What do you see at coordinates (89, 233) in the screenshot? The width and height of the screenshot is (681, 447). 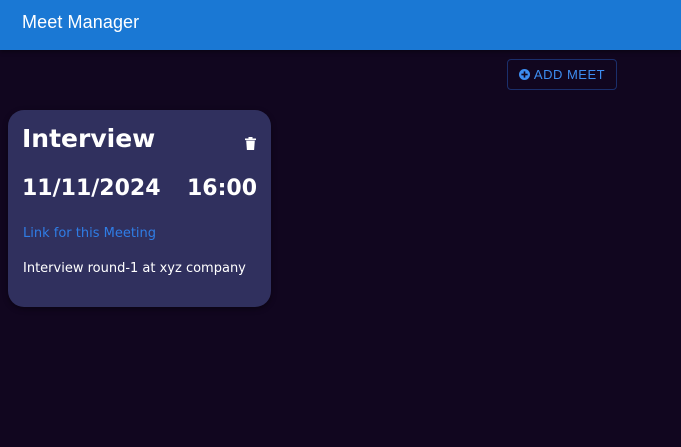 I see `meeting-link: Link for this Meeting` at bounding box center [89, 233].